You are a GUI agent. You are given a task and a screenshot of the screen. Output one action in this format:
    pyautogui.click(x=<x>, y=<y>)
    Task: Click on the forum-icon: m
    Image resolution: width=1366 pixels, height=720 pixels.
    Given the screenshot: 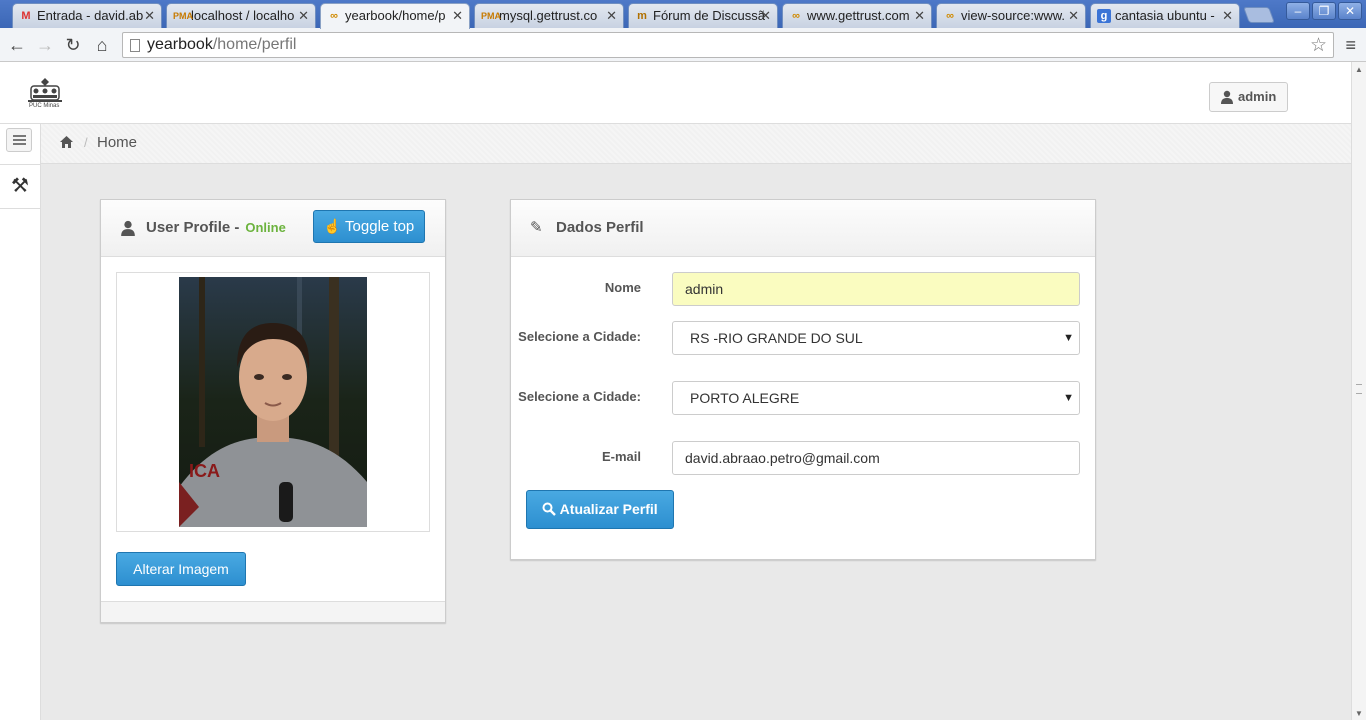 What is the action you would take?
    pyautogui.click(x=642, y=16)
    